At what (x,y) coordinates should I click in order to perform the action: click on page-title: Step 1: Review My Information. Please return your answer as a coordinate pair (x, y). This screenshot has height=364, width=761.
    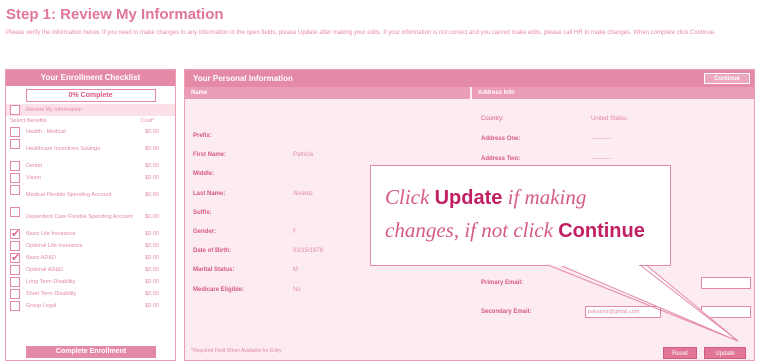
    Looking at the image, I should click on (115, 14).